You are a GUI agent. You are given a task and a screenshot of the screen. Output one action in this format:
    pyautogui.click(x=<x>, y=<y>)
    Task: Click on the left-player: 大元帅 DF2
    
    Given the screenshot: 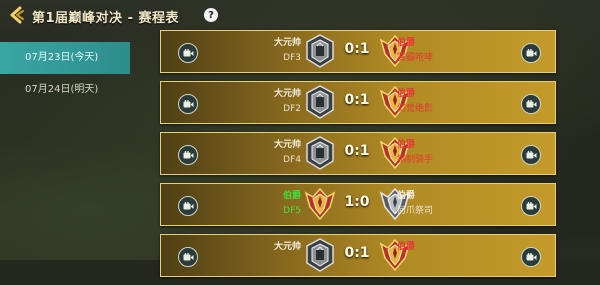 What is the action you would take?
    pyautogui.click(x=287, y=102)
    